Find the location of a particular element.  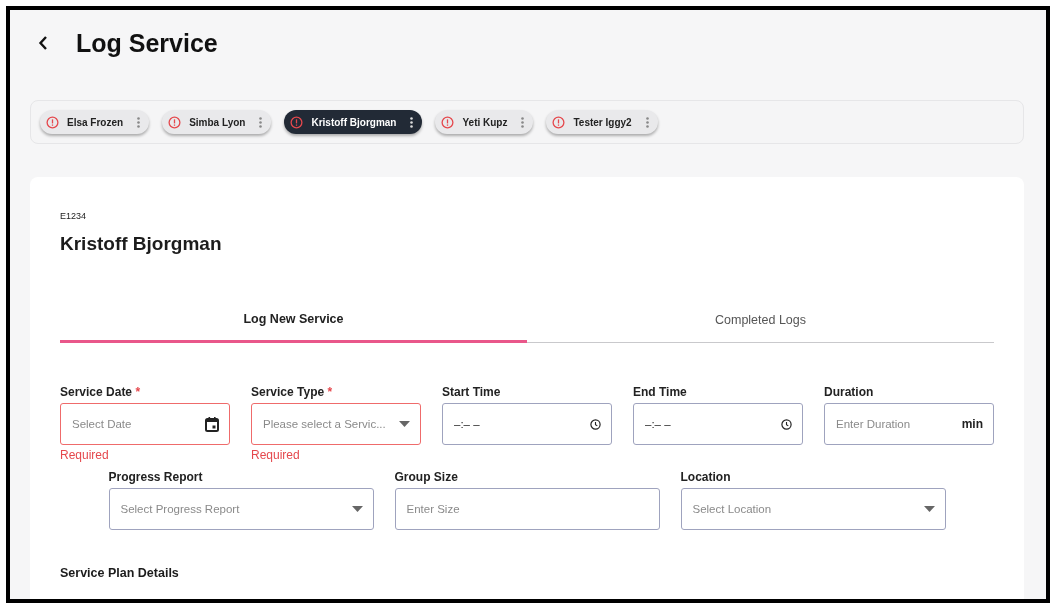

client-chip: Tester Iggy2 is located at coordinates (602, 122).